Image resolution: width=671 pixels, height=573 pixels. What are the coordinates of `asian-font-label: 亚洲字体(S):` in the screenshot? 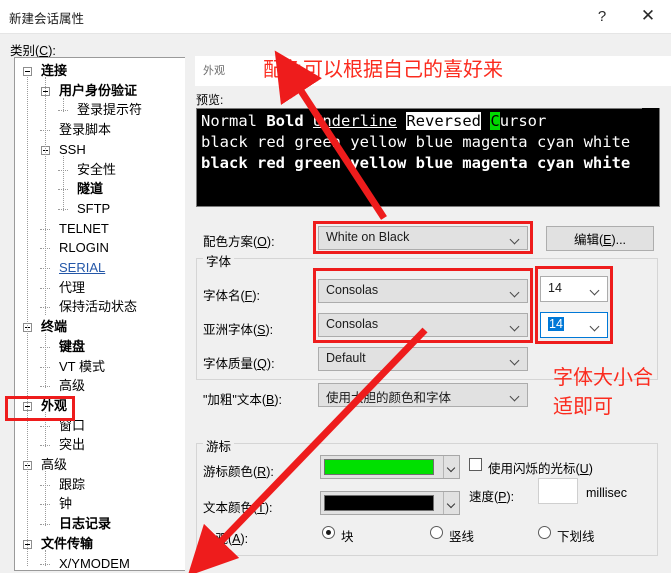 It's located at (238, 330).